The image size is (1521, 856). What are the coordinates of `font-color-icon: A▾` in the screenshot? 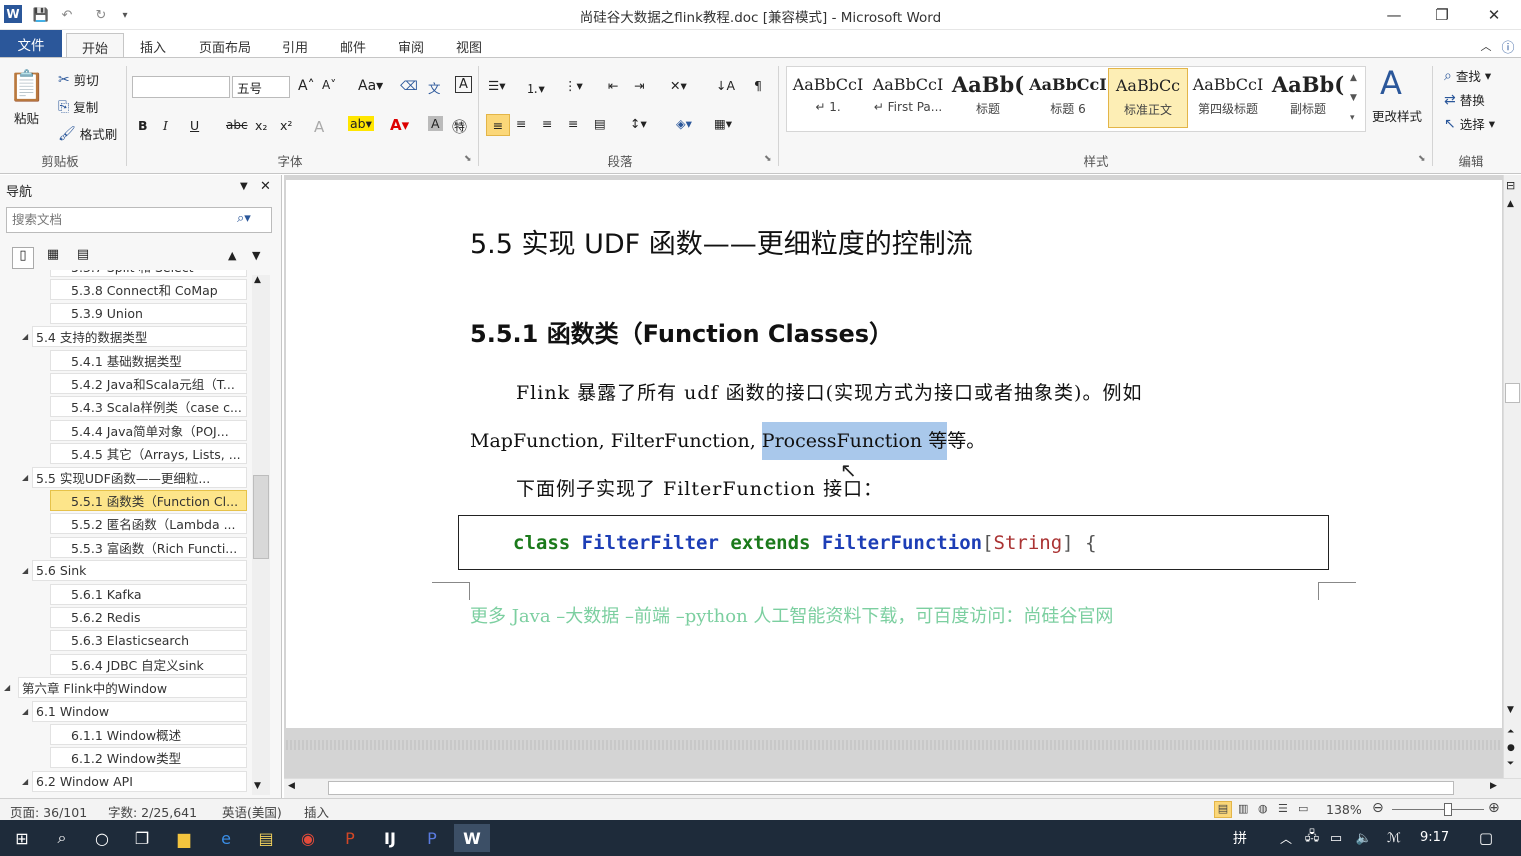 It's located at (399, 125).